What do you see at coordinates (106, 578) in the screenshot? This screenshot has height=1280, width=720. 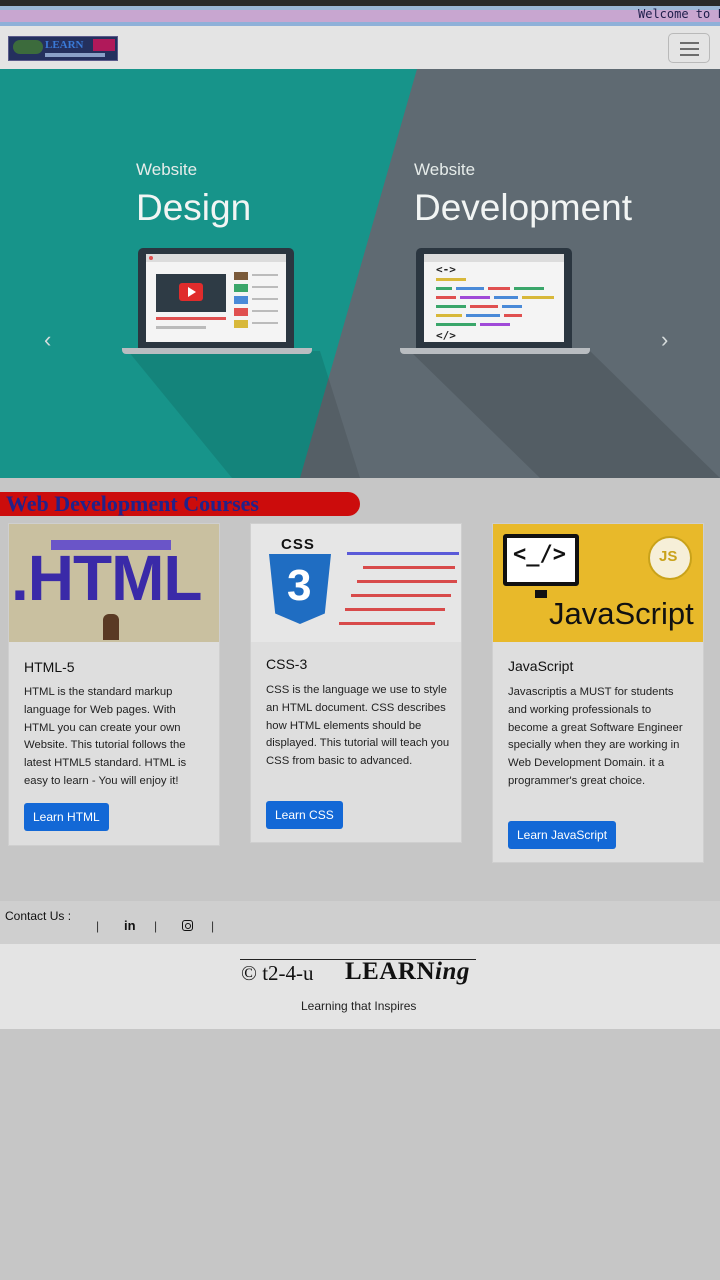 I see `html-image-text: .HTML` at bounding box center [106, 578].